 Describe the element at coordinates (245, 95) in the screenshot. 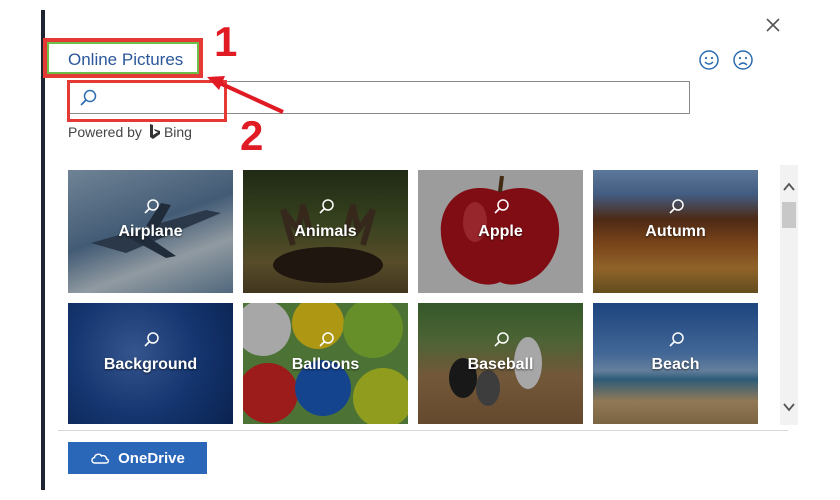

I see `annotation-arrow` at that location.